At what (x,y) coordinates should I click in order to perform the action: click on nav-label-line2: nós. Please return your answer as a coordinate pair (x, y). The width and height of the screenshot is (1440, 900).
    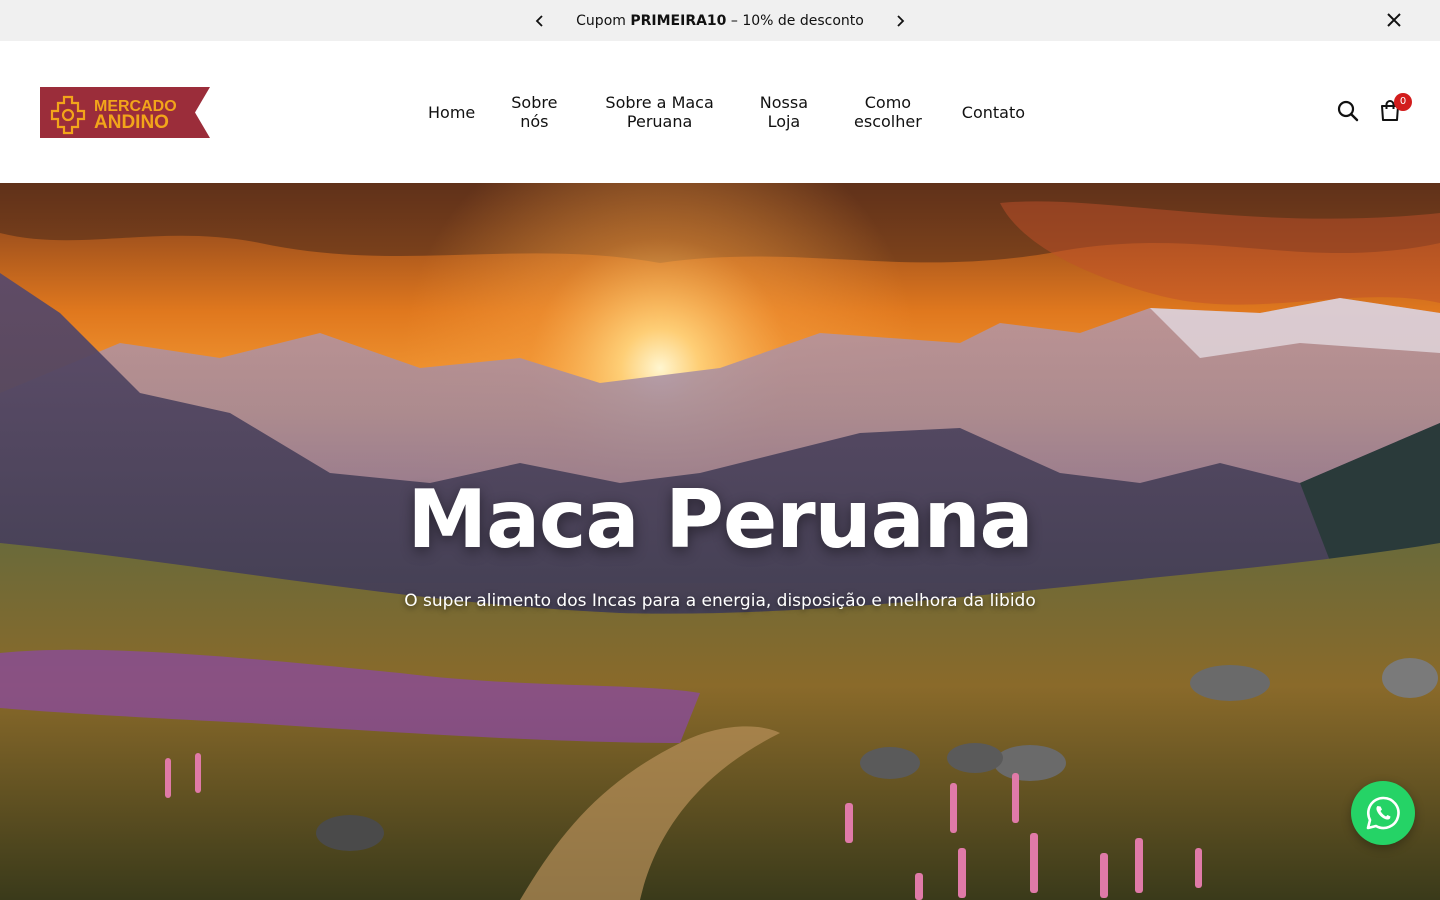
    Looking at the image, I should click on (534, 121).